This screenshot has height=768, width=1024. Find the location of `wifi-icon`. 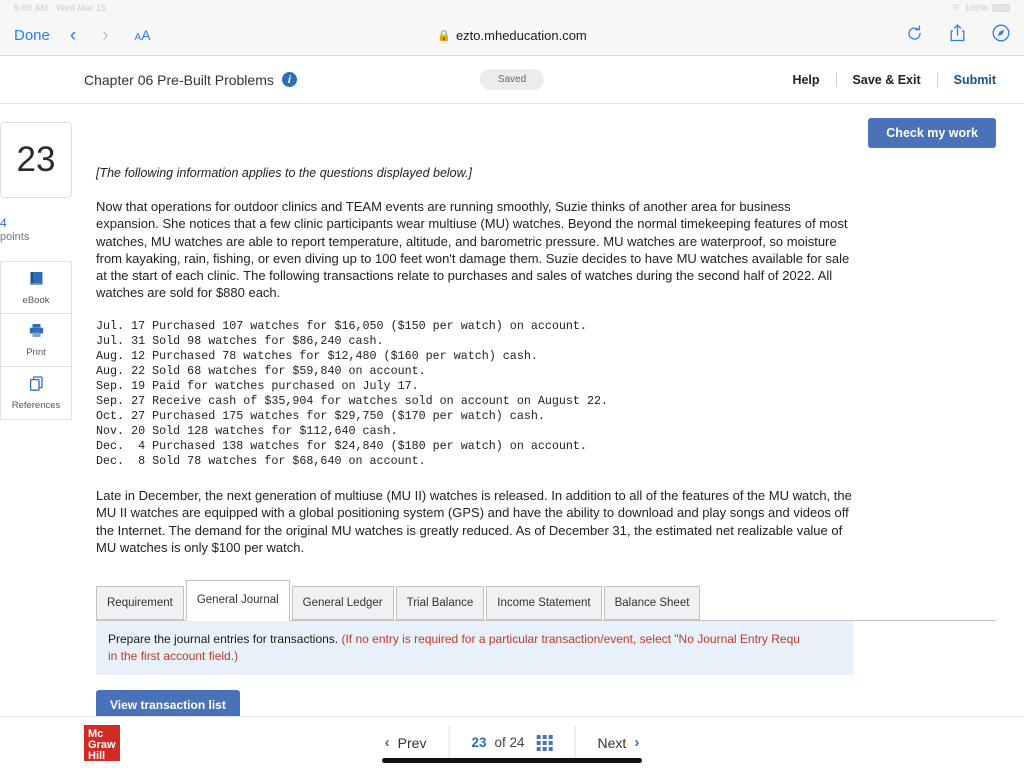

wifi-icon is located at coordinates (955, 8).